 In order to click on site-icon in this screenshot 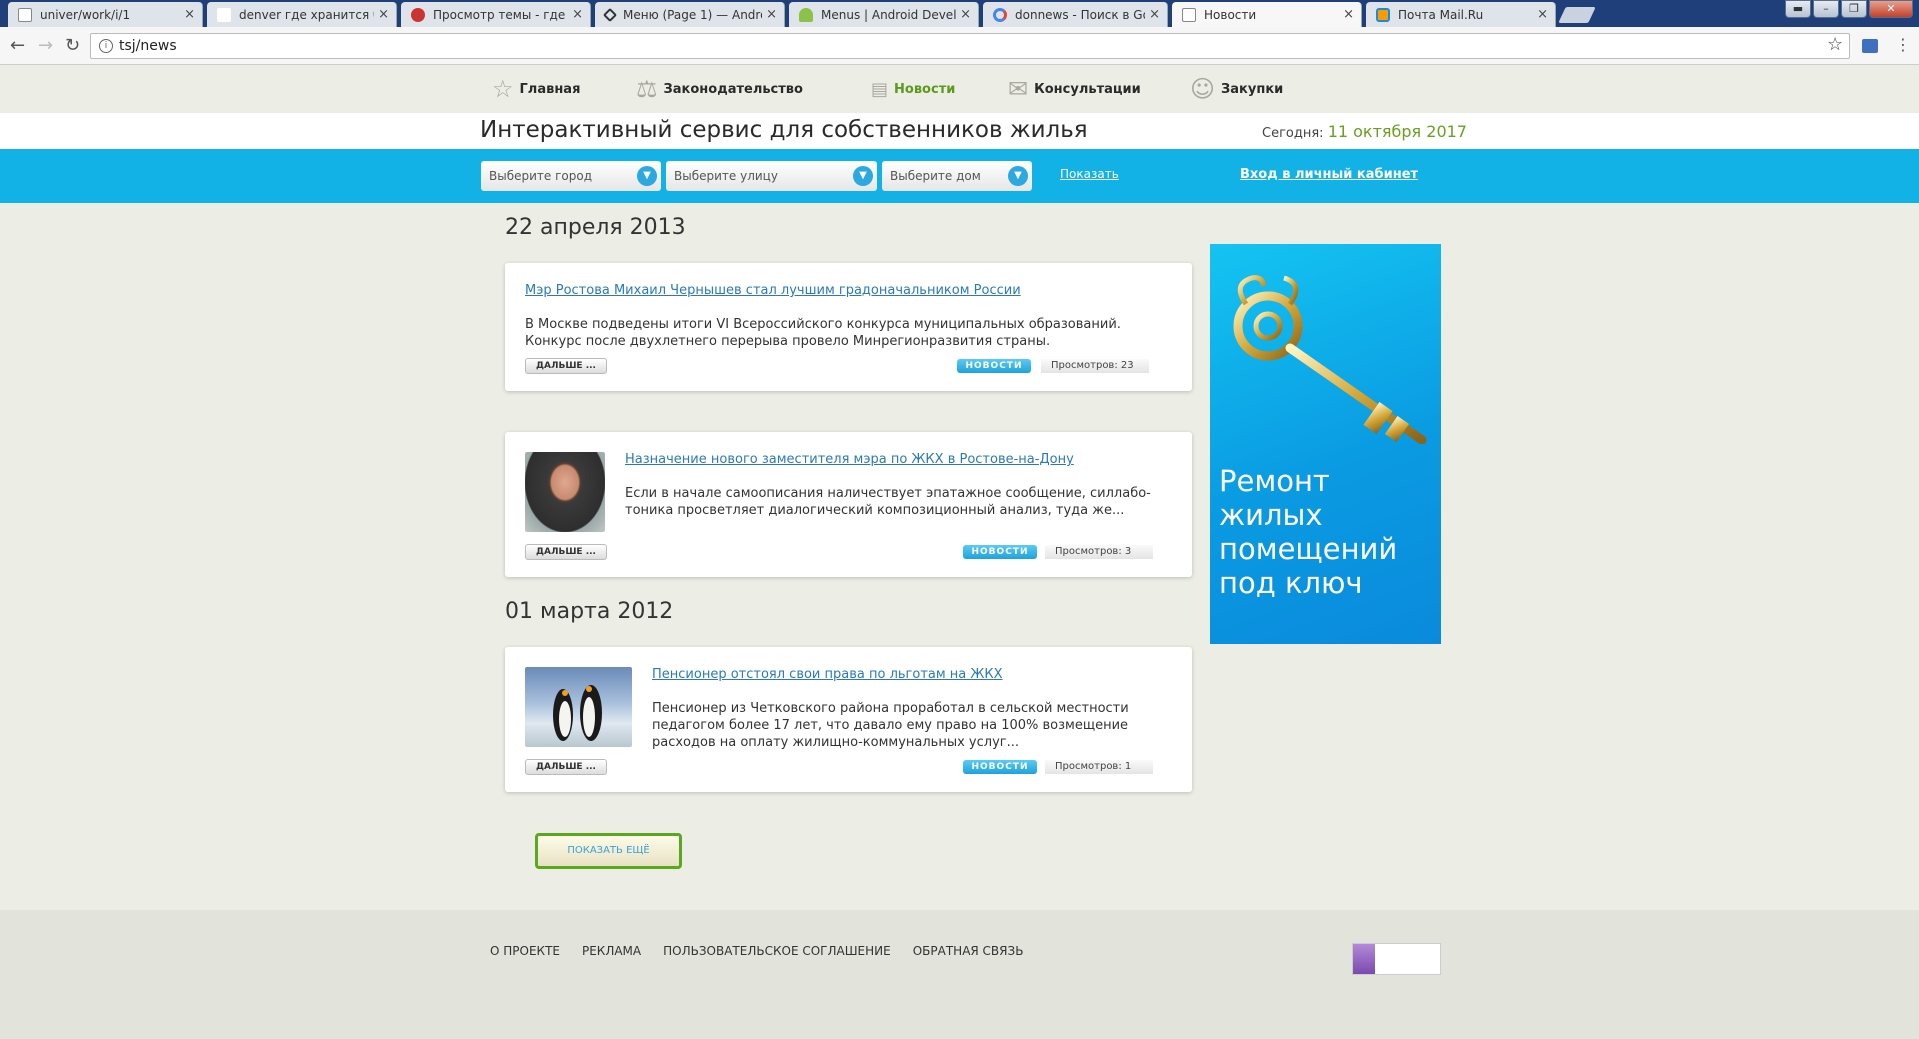, I will do `click(610, 14)`.